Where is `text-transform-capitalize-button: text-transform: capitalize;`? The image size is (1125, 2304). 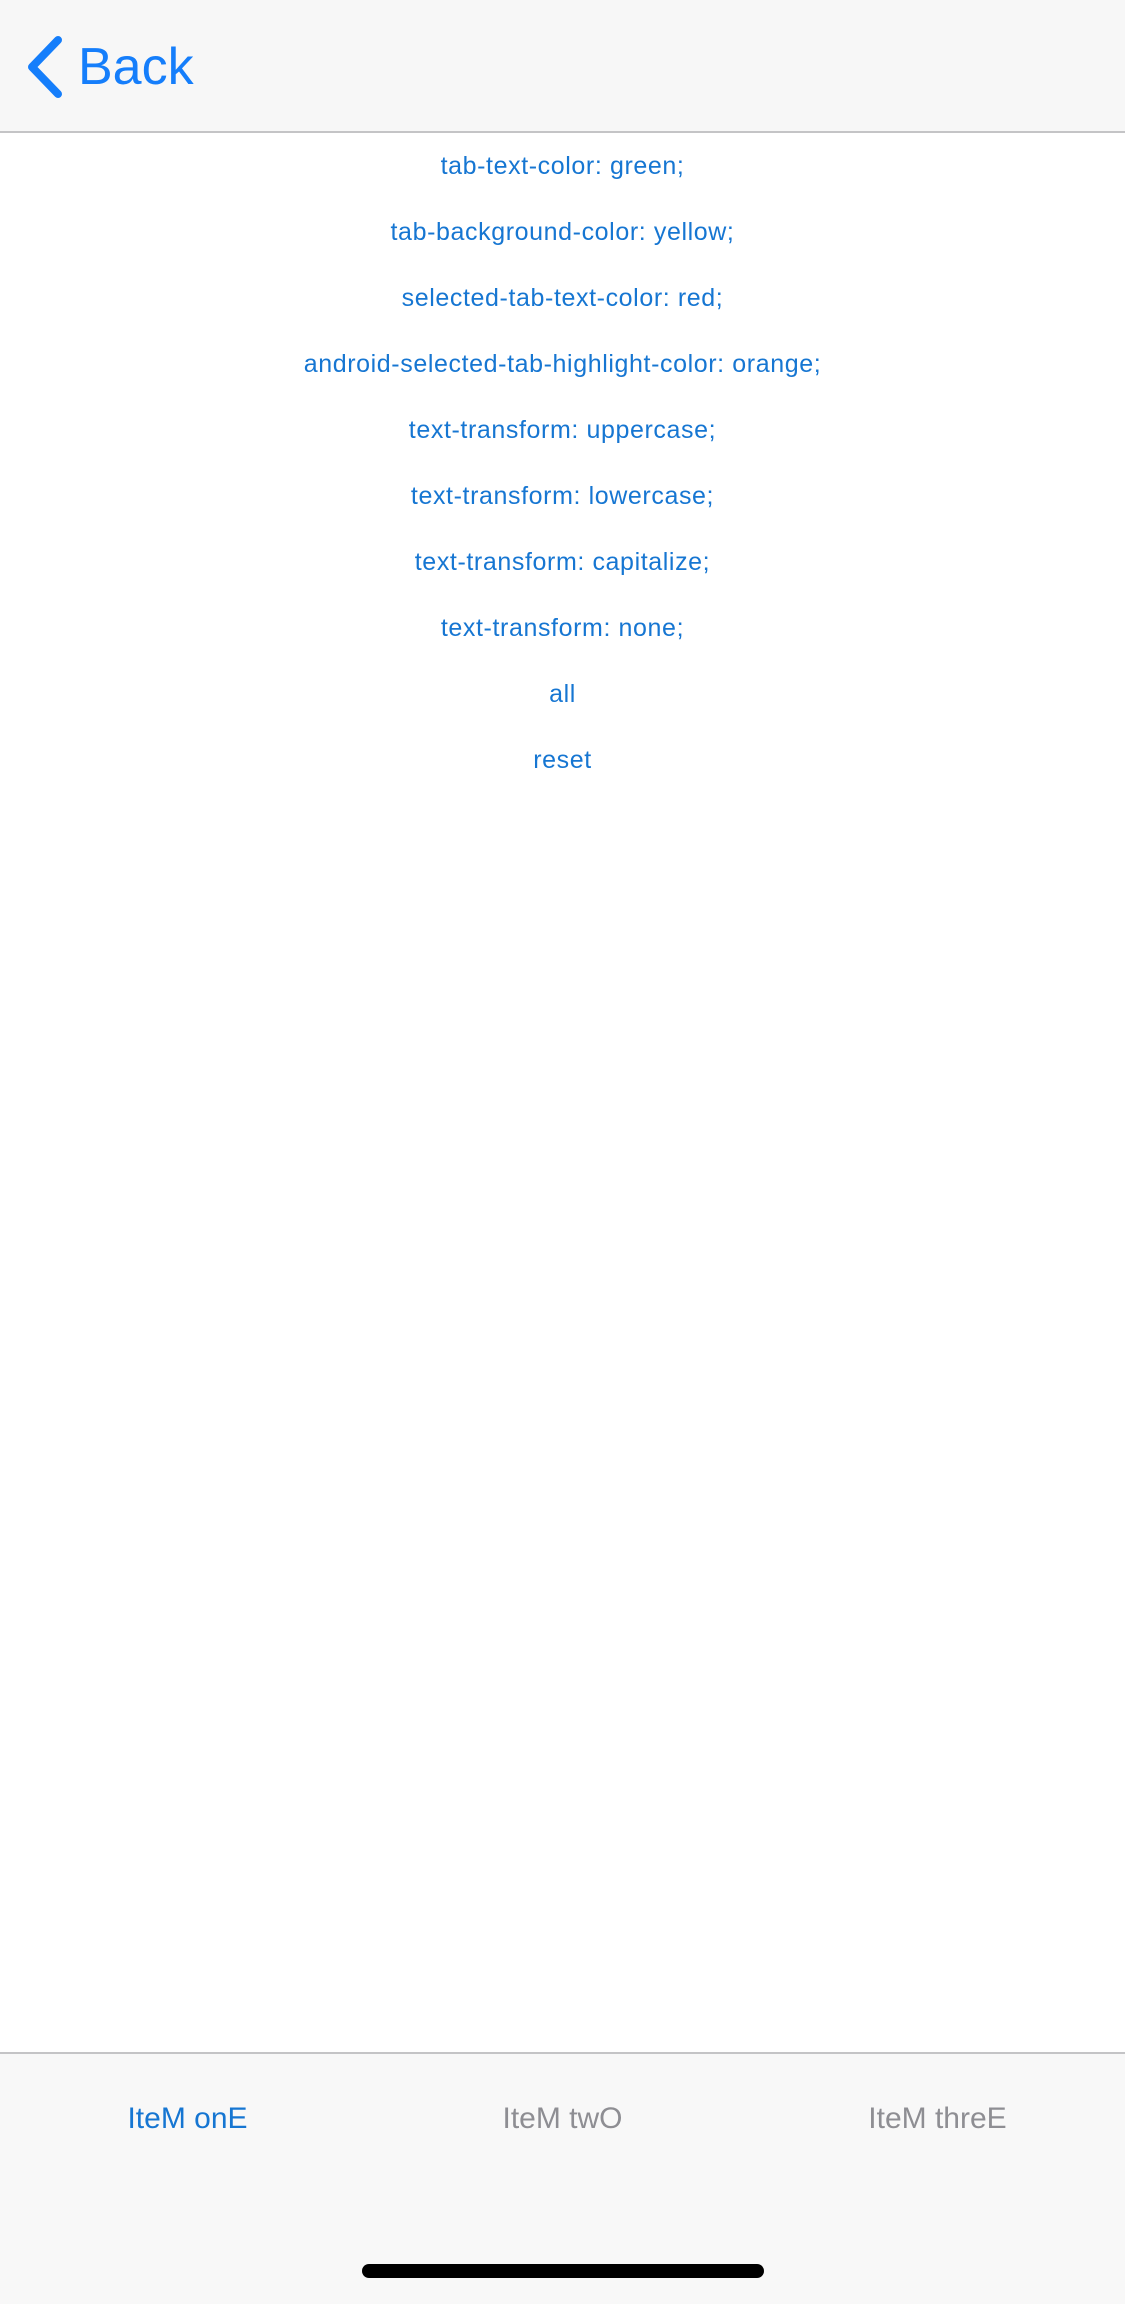
text-transform-capitalize-button: text-transform: capitalize; is located at coordinates (562, 562).